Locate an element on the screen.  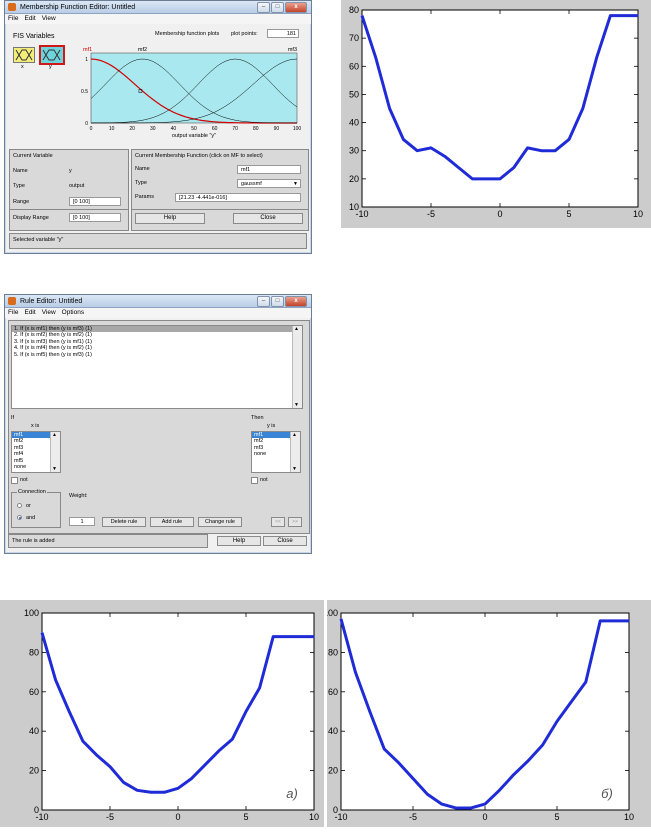
rules-scrollbar: ▲ ▼ is located at coordinates (297, 367).